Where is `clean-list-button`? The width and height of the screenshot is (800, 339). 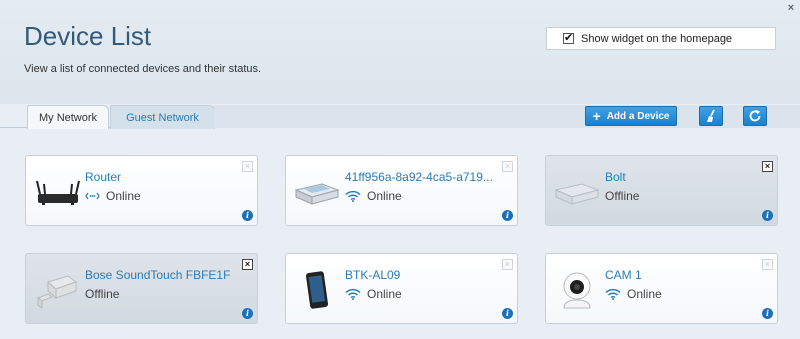 clean-list-button is located at coordinates (711, 116).